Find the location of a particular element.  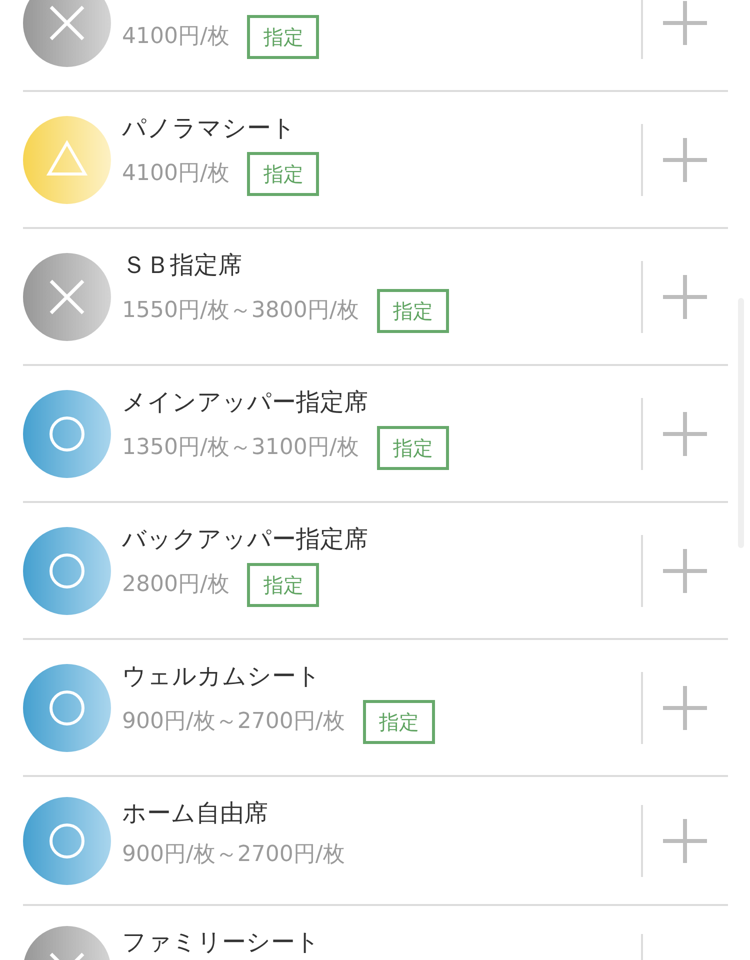

seat-name: メインアッパー指定席 is located at coordinates (245, 402).